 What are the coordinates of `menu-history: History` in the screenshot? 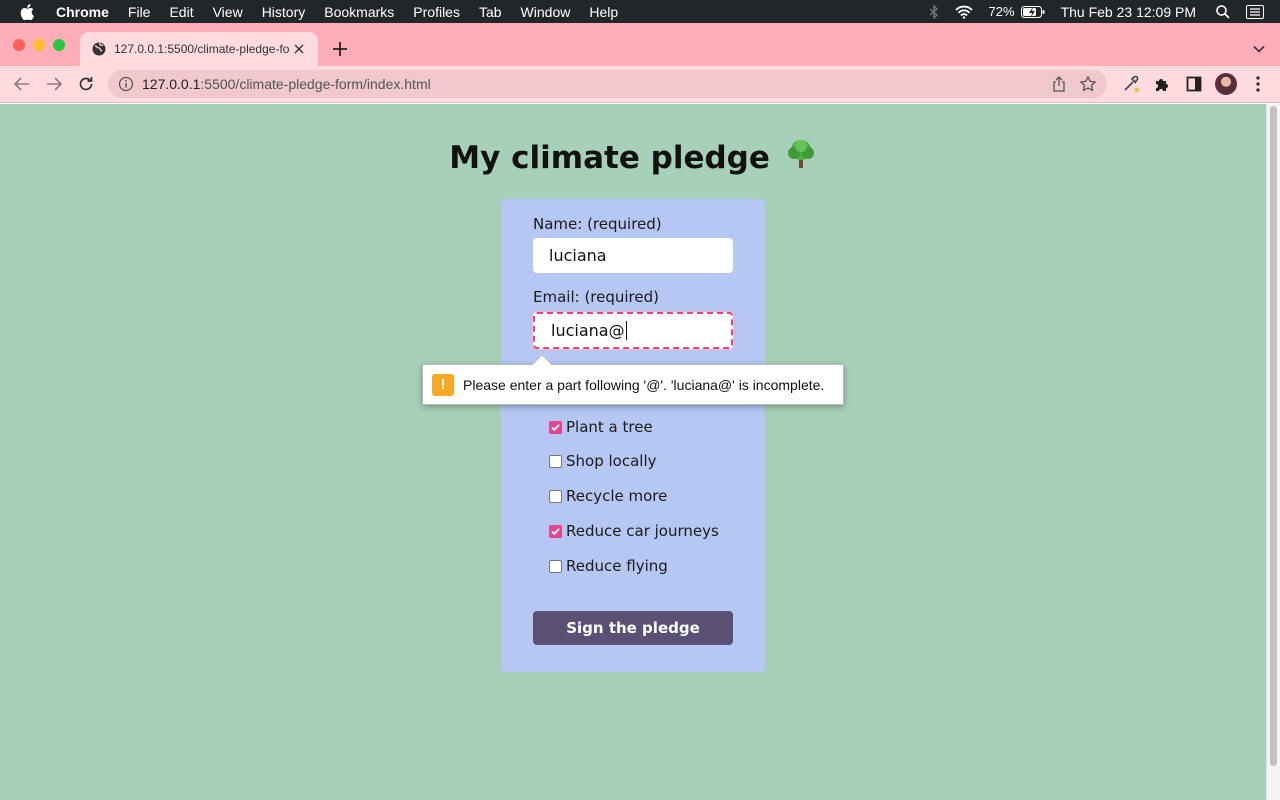 It's located at (284, 12).